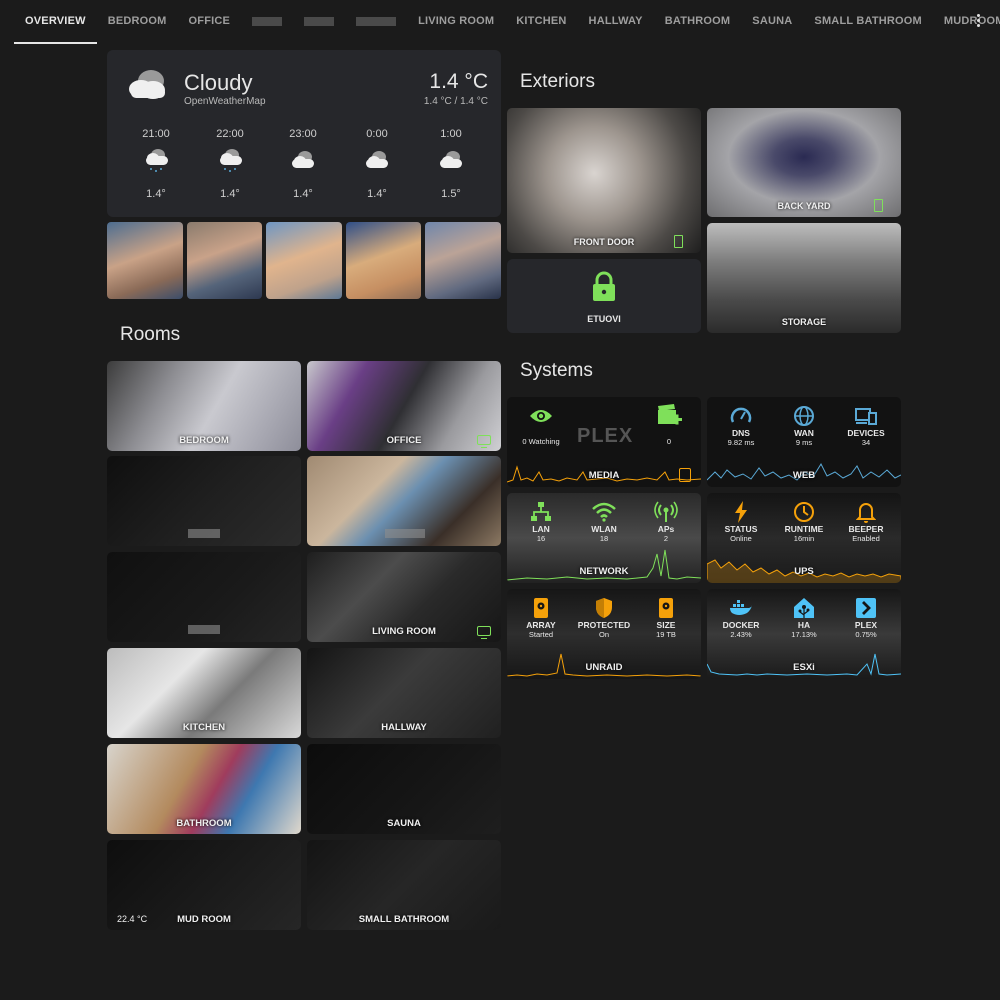  I want to click on system-label: MEDIA, so click(604, 475).